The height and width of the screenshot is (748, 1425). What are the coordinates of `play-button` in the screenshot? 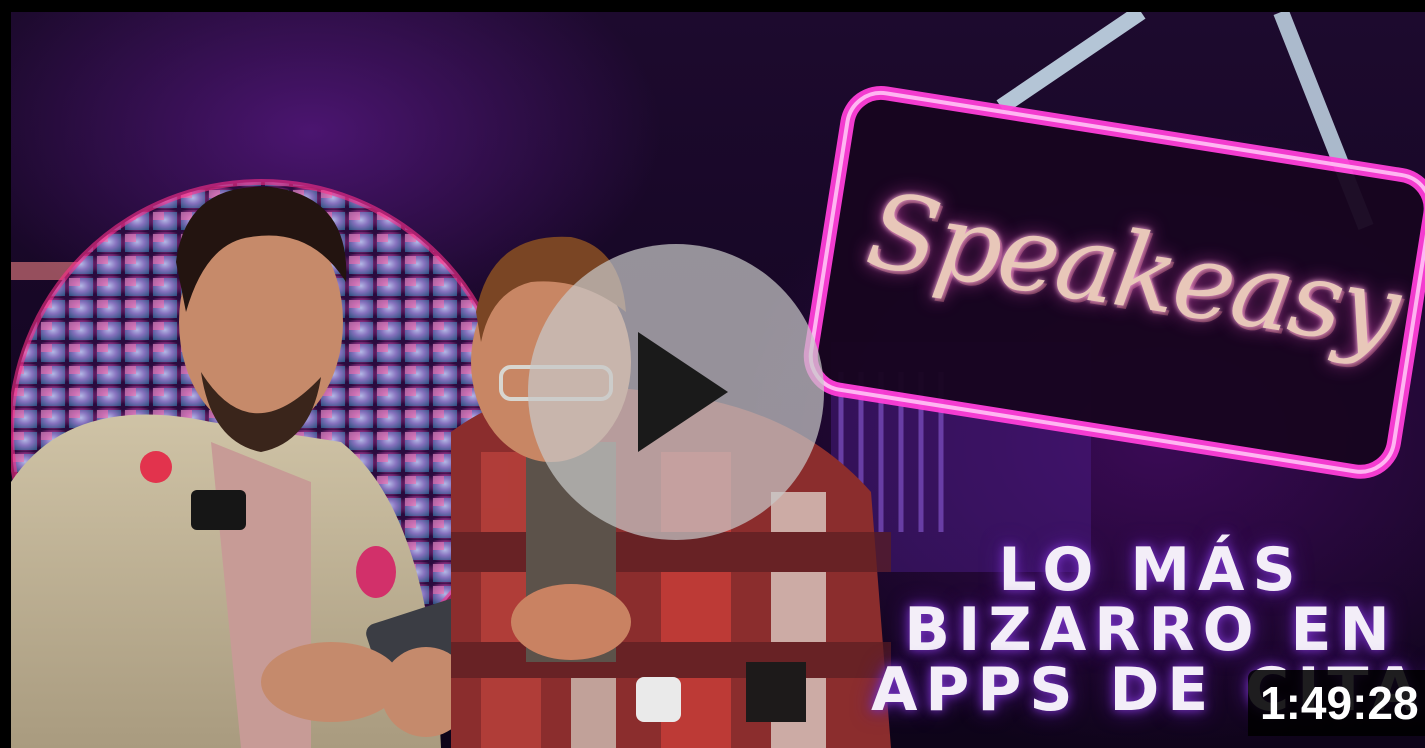 It's located at (676, 392).